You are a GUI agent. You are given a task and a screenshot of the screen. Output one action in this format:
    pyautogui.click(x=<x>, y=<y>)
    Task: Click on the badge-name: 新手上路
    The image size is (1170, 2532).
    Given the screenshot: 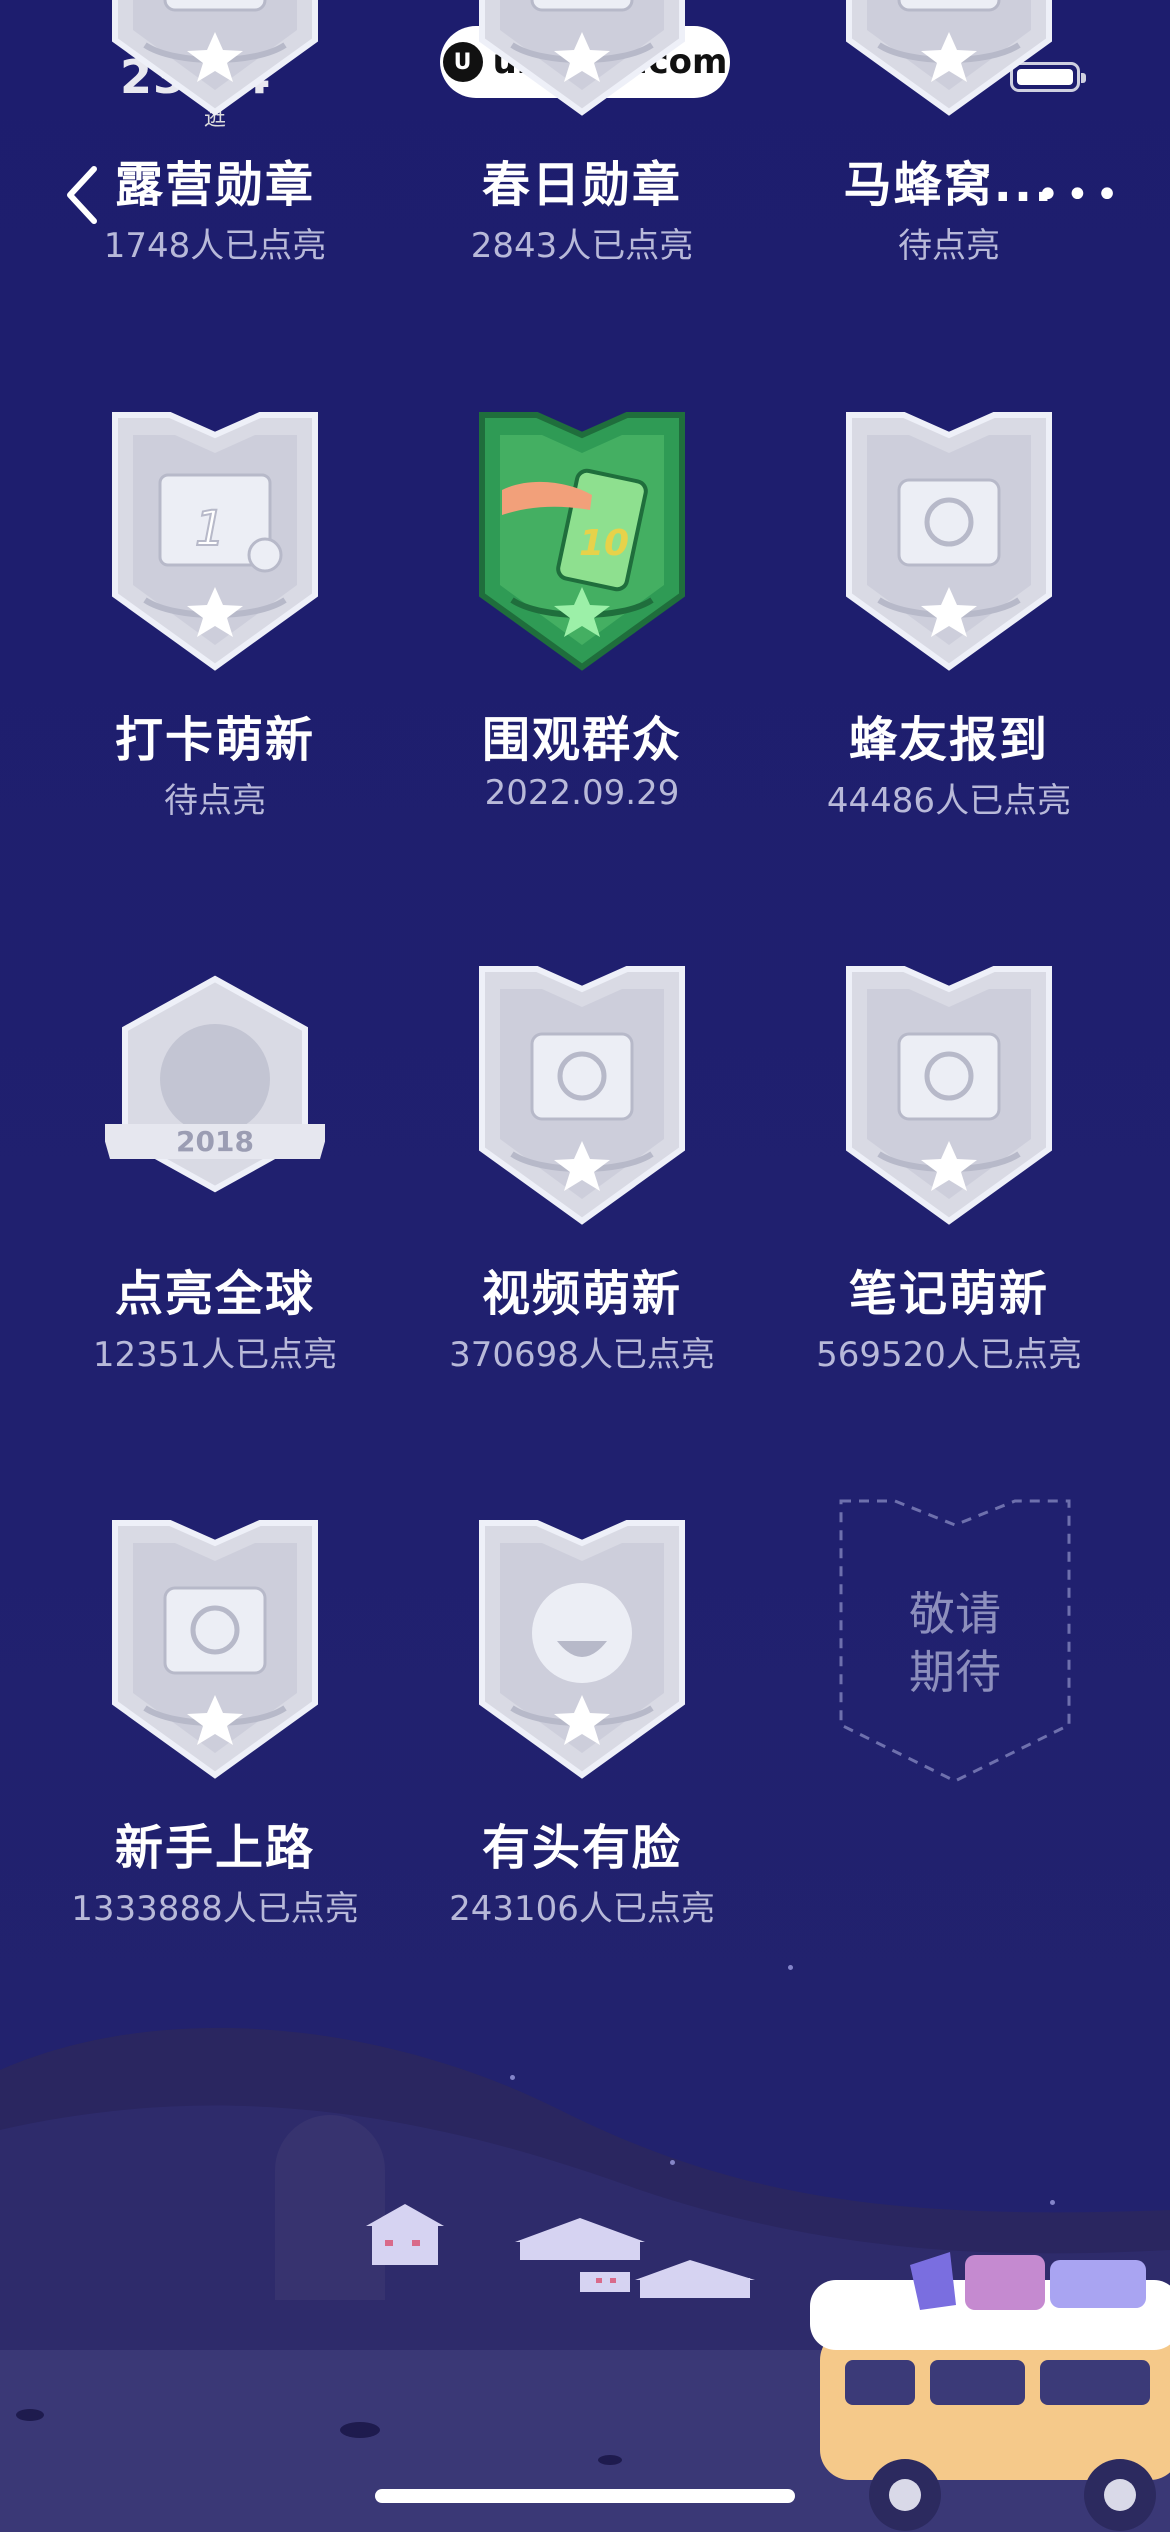 What is the action you would take?
    pyautogui.click(x=214, y=1848)
    